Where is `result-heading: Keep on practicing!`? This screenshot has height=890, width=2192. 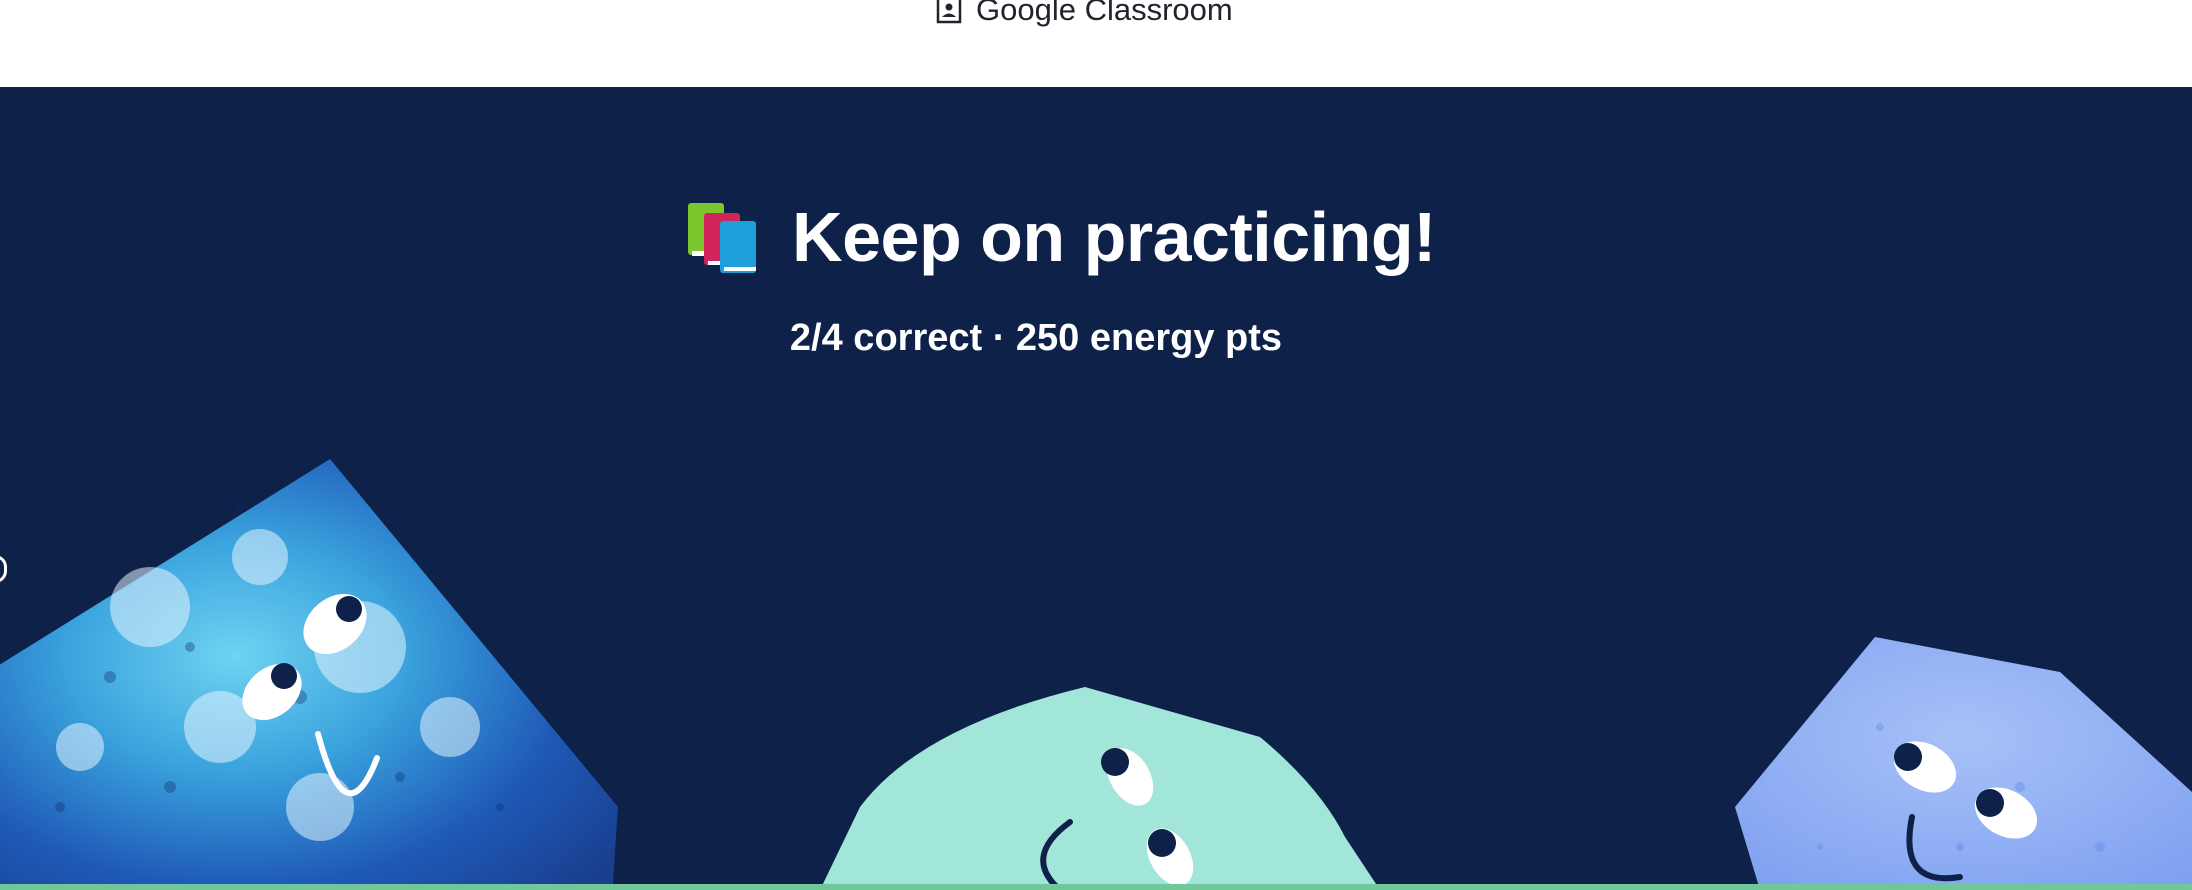 result-heading: Keep on practicing! is located at coordinates (1096, 237).